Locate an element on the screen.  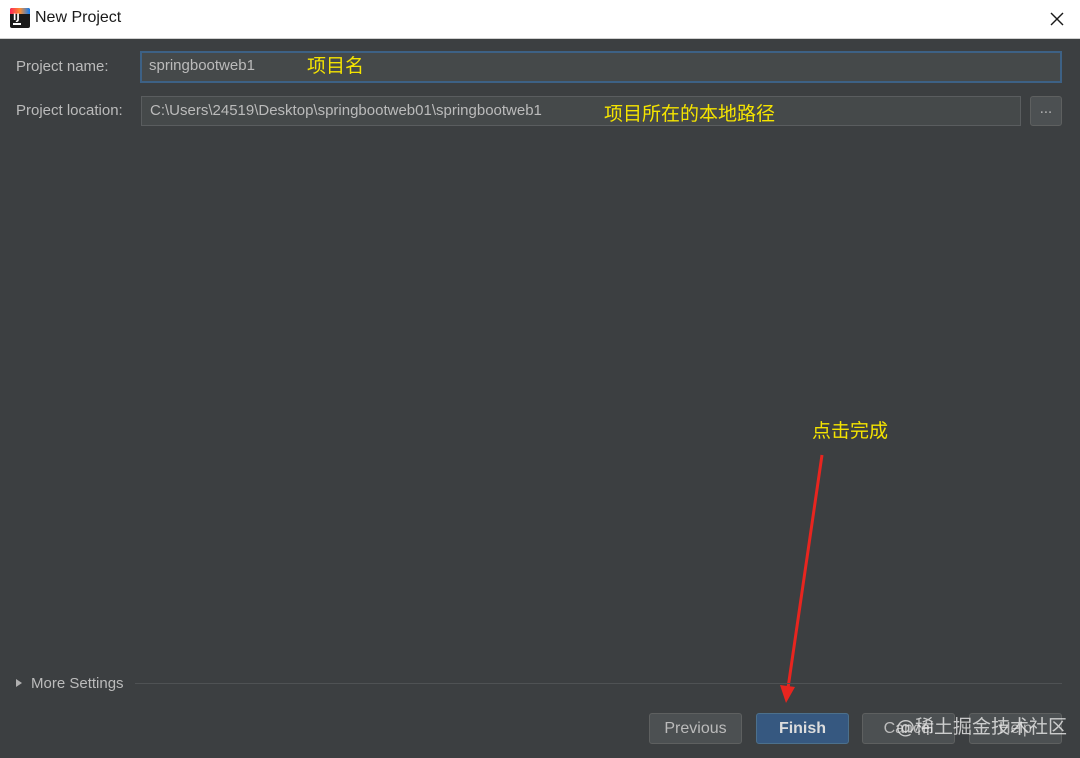
more-settings-divider is located at coordinates (598, 683).